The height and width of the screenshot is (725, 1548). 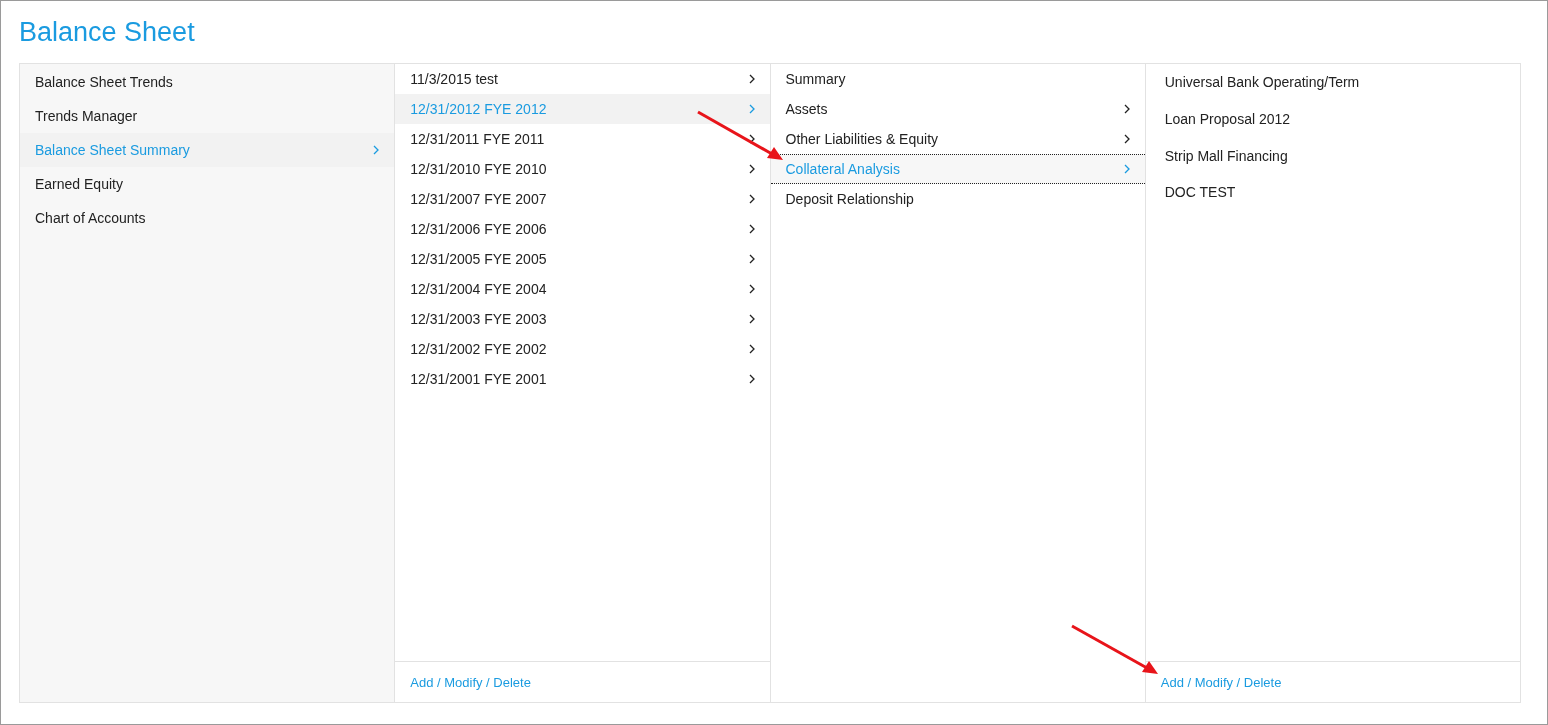 What do you see at coordinates (207, 116) in the screenshot?
I see `sidebar-item: Trends Manager` at bounding box center [207, 116].